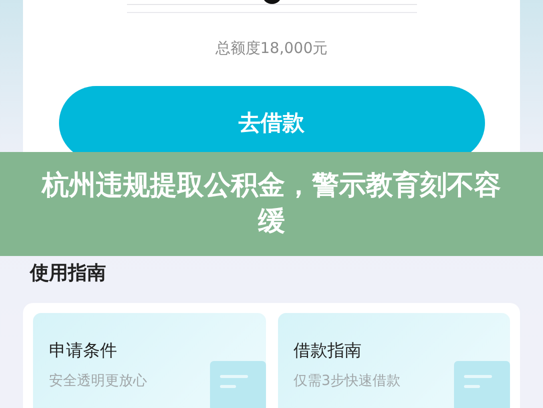  Describe the element at coordinates (348, 381) in the screenshot. I see `tile-subtitle: 仅需3步快速借款` at that location.